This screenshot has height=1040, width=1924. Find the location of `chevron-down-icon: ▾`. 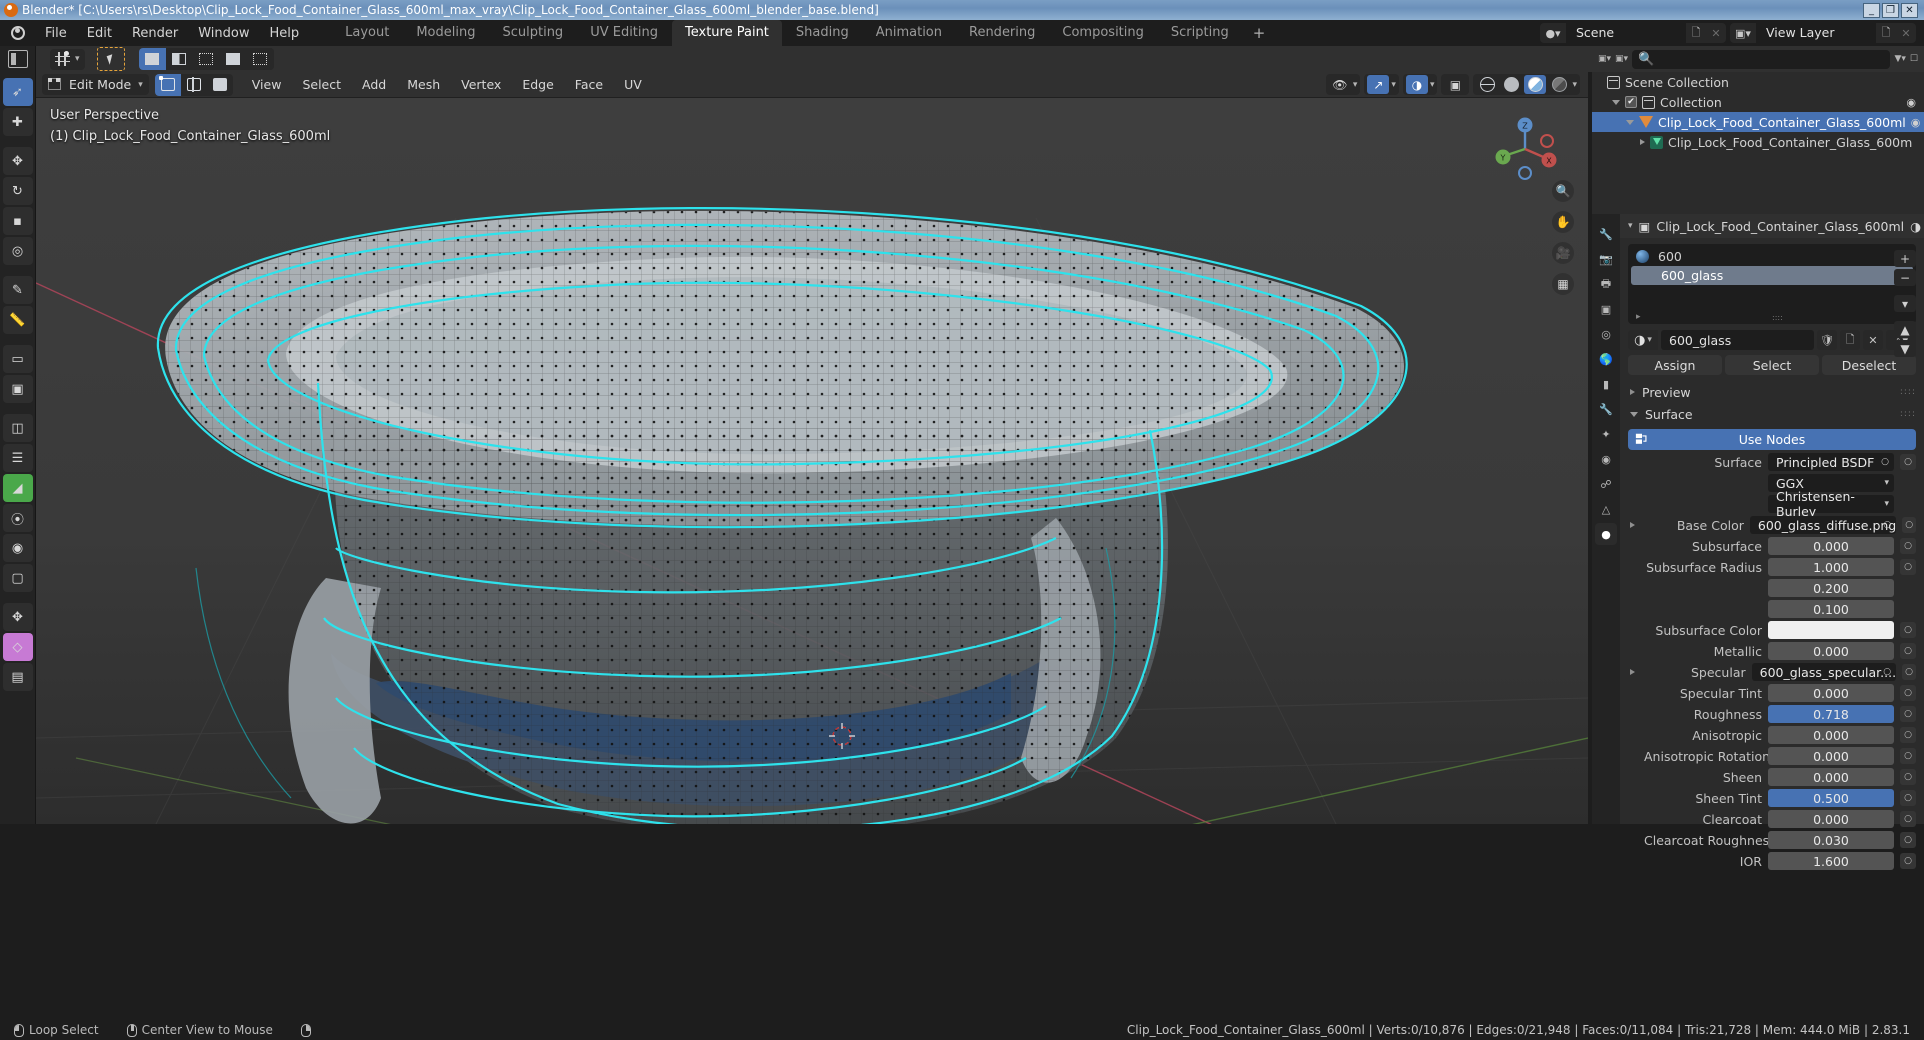

chevron-down-icon: ▾ is located at coordinates (1630, 226).